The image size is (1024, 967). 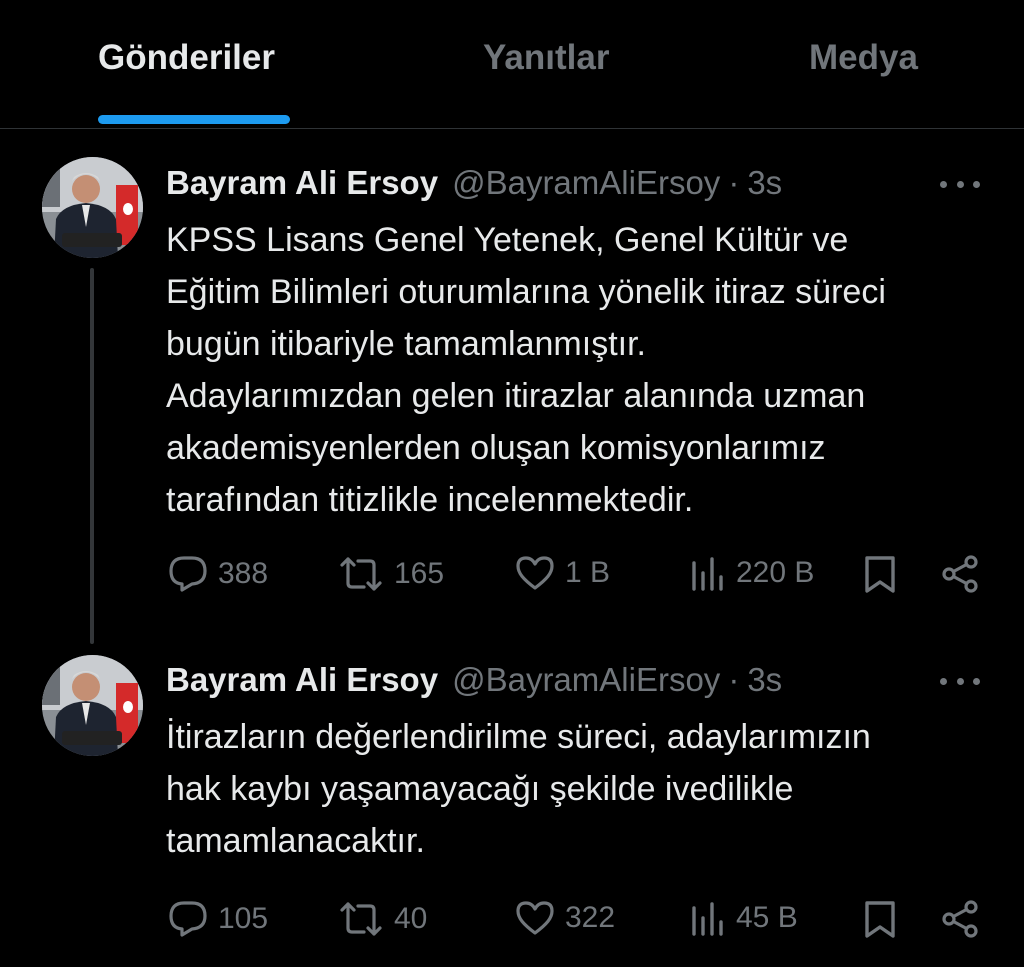 What do you see at coordinates (186, 58) in the screenshot?
I see `tab-posts: Gönderiler` at bounding box center [186, 58].